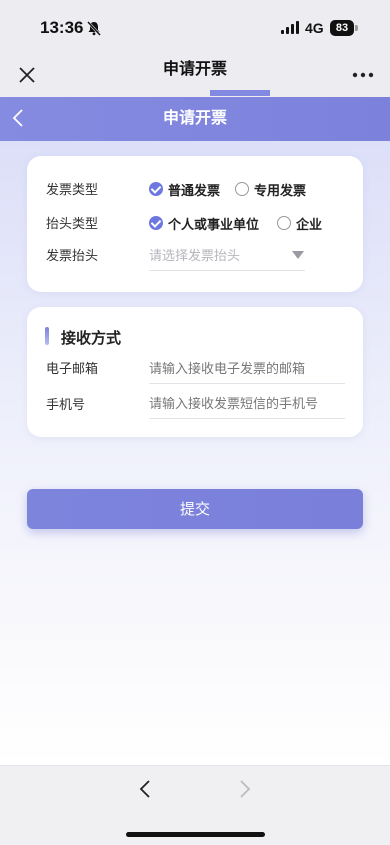  I want to click on battery-level: 83, so click(342, 28).